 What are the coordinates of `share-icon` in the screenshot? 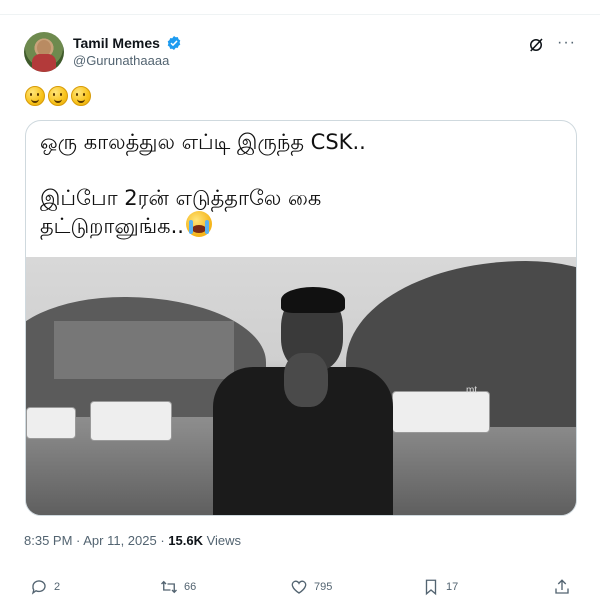 It's located at (562, 586).